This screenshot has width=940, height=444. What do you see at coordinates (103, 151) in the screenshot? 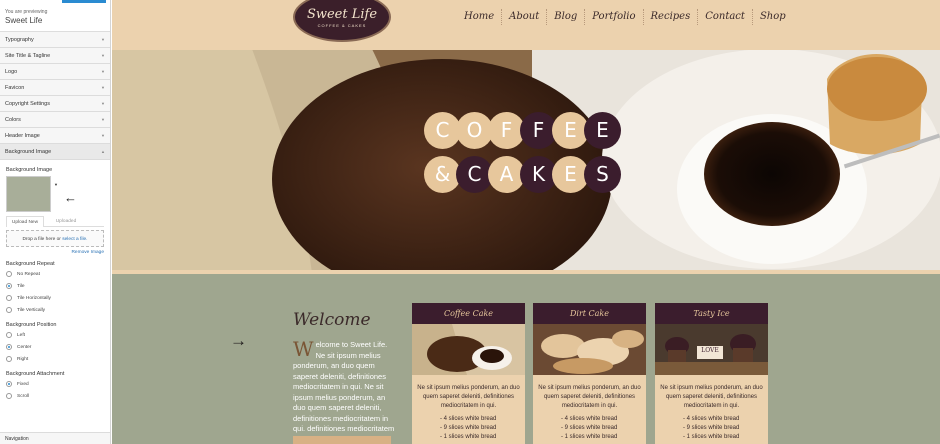
I see `chevron-up-icon: ▲` at bounding box center [103, 151].